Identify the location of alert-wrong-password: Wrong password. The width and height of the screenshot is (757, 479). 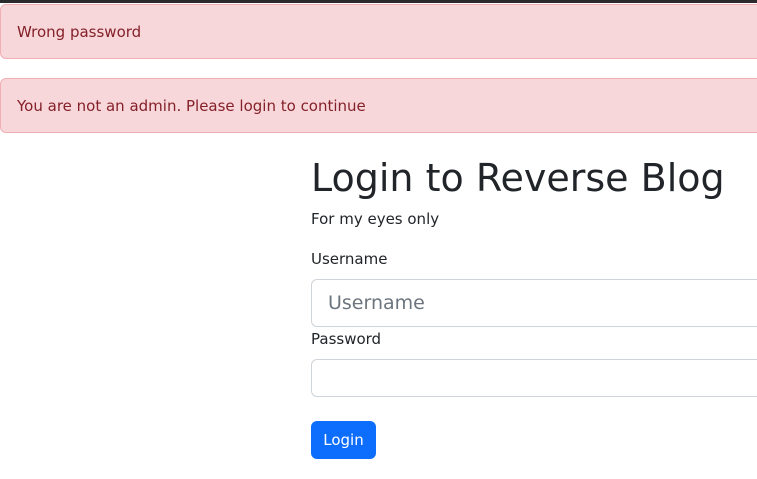
(378, 31).